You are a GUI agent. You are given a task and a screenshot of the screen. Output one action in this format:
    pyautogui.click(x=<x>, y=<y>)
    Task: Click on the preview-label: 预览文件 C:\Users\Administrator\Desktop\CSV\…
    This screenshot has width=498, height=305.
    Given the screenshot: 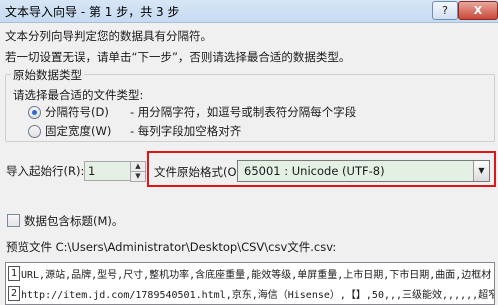 What is the action you would take?
    pyautogui.click(x=171, y=247)
    